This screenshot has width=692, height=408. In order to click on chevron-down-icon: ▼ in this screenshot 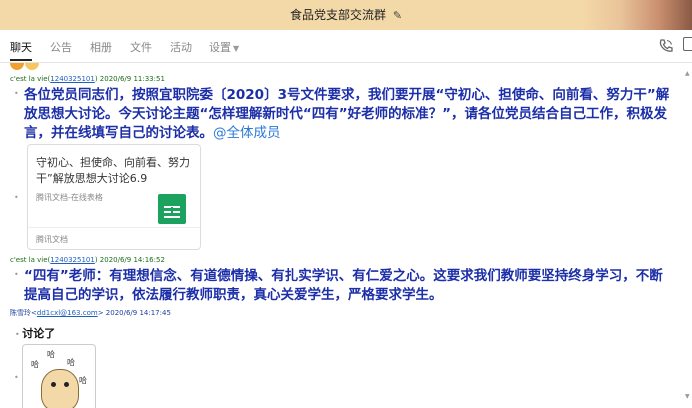, I will do `click(236, 48)`.